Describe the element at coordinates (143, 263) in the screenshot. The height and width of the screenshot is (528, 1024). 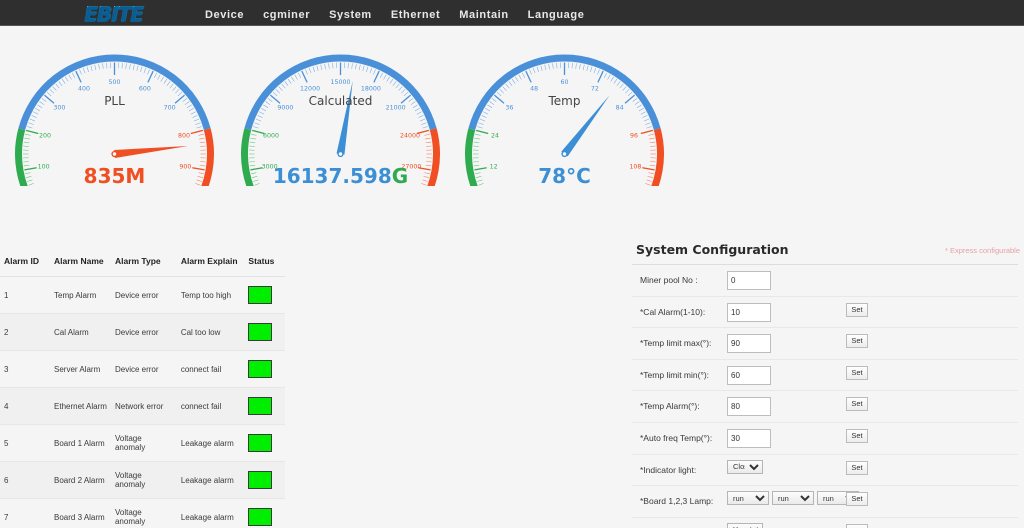
I see `column-header-alarm-type: Alarm Type` at that location.